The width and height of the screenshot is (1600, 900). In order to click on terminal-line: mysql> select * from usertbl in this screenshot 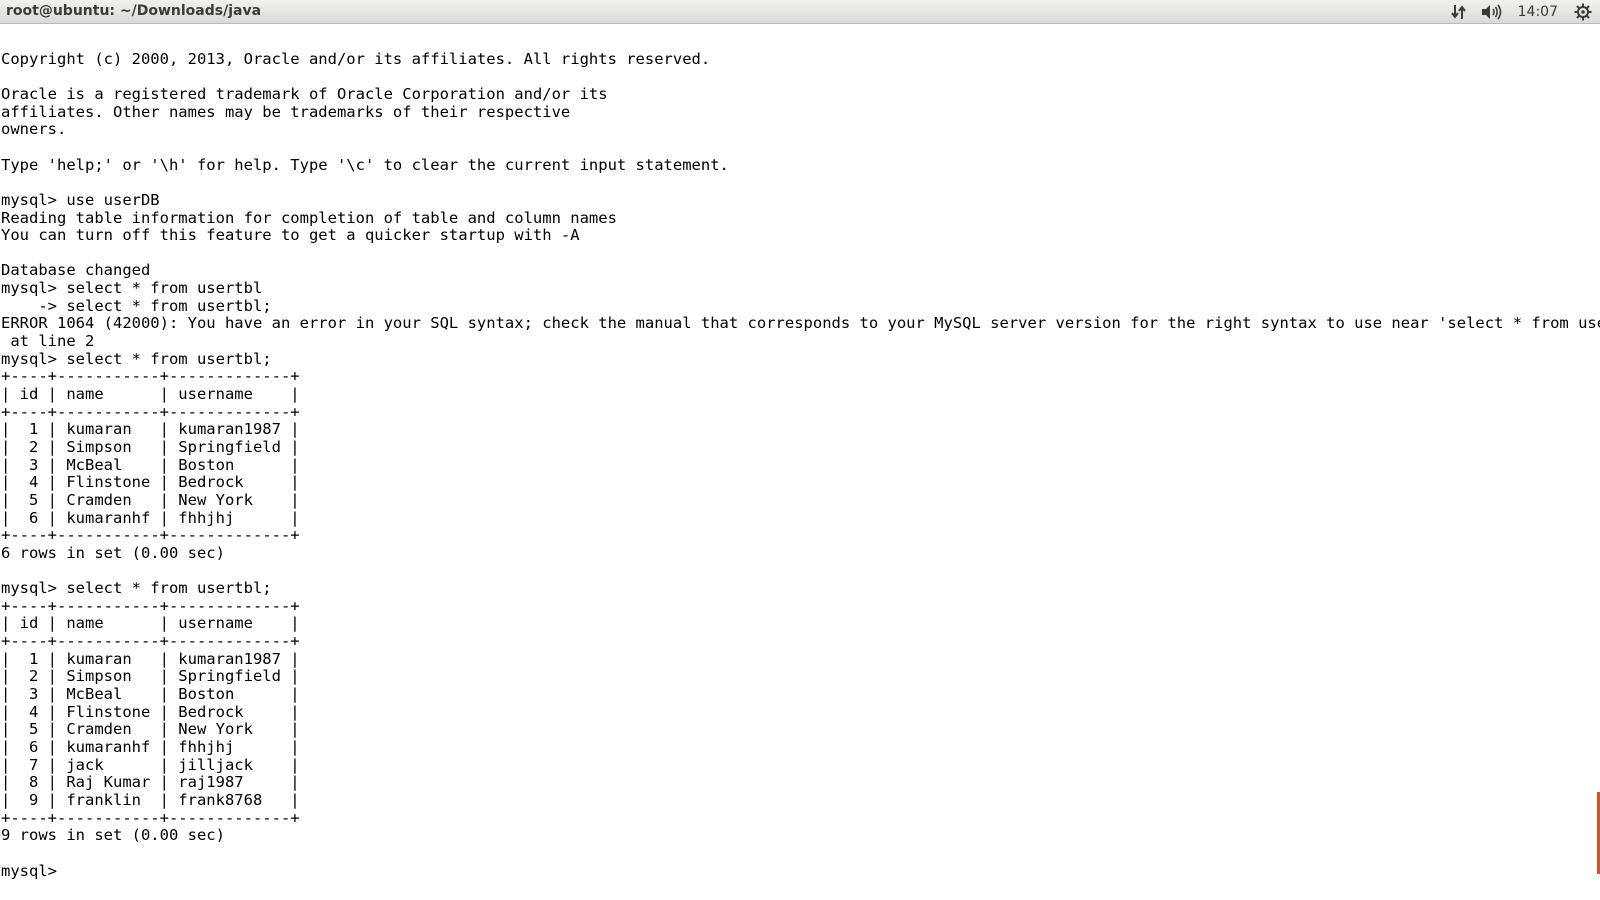, I will do `click(132, 288)`.